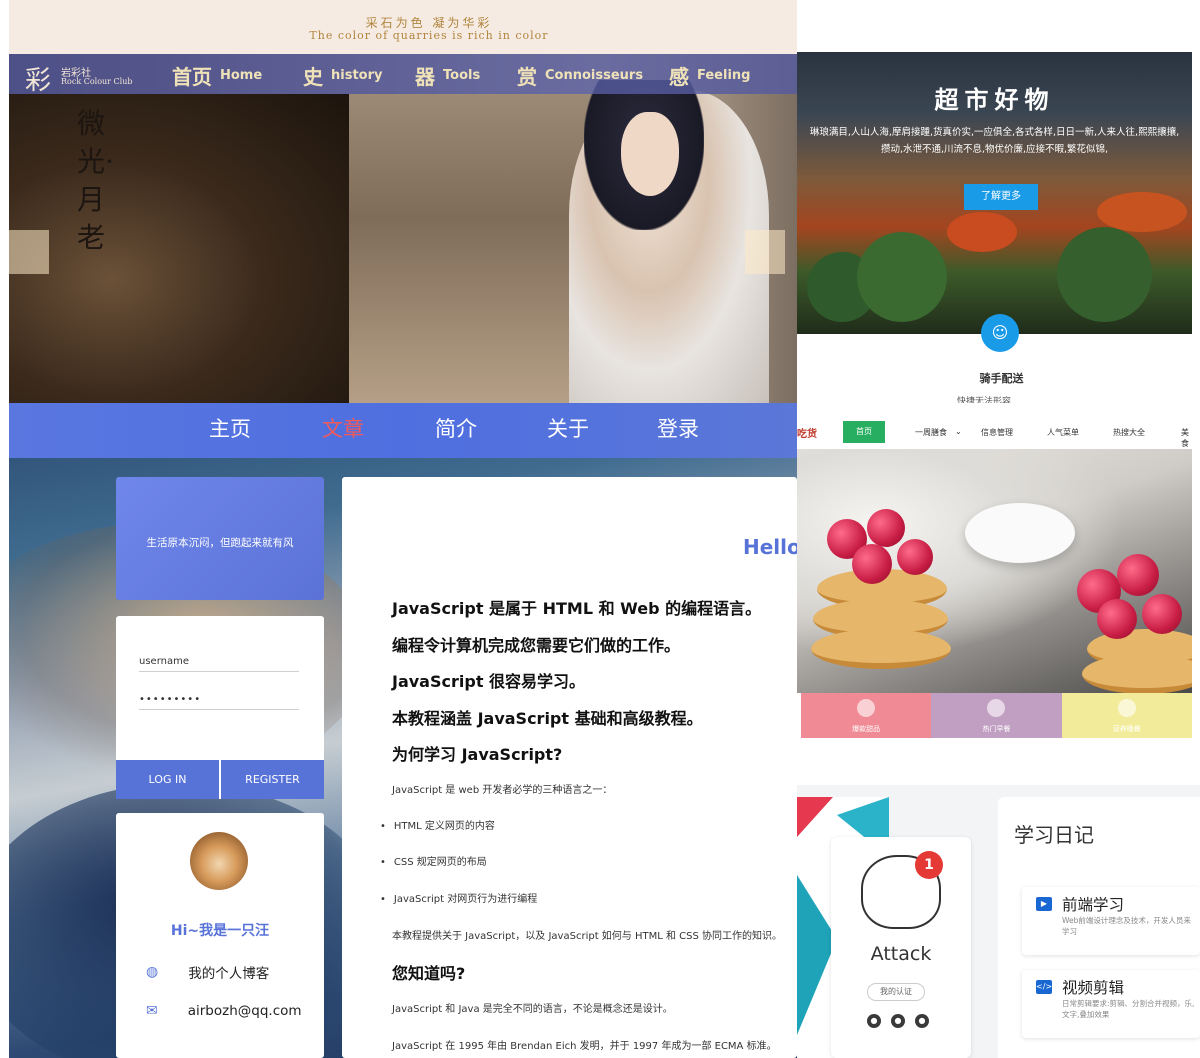 The height and width of the screenshot is (1058, 1200). What do you see at coordinates (996, 708) in the screenshot?
I see `breakfast-icon` at bounding box center [996, 708].